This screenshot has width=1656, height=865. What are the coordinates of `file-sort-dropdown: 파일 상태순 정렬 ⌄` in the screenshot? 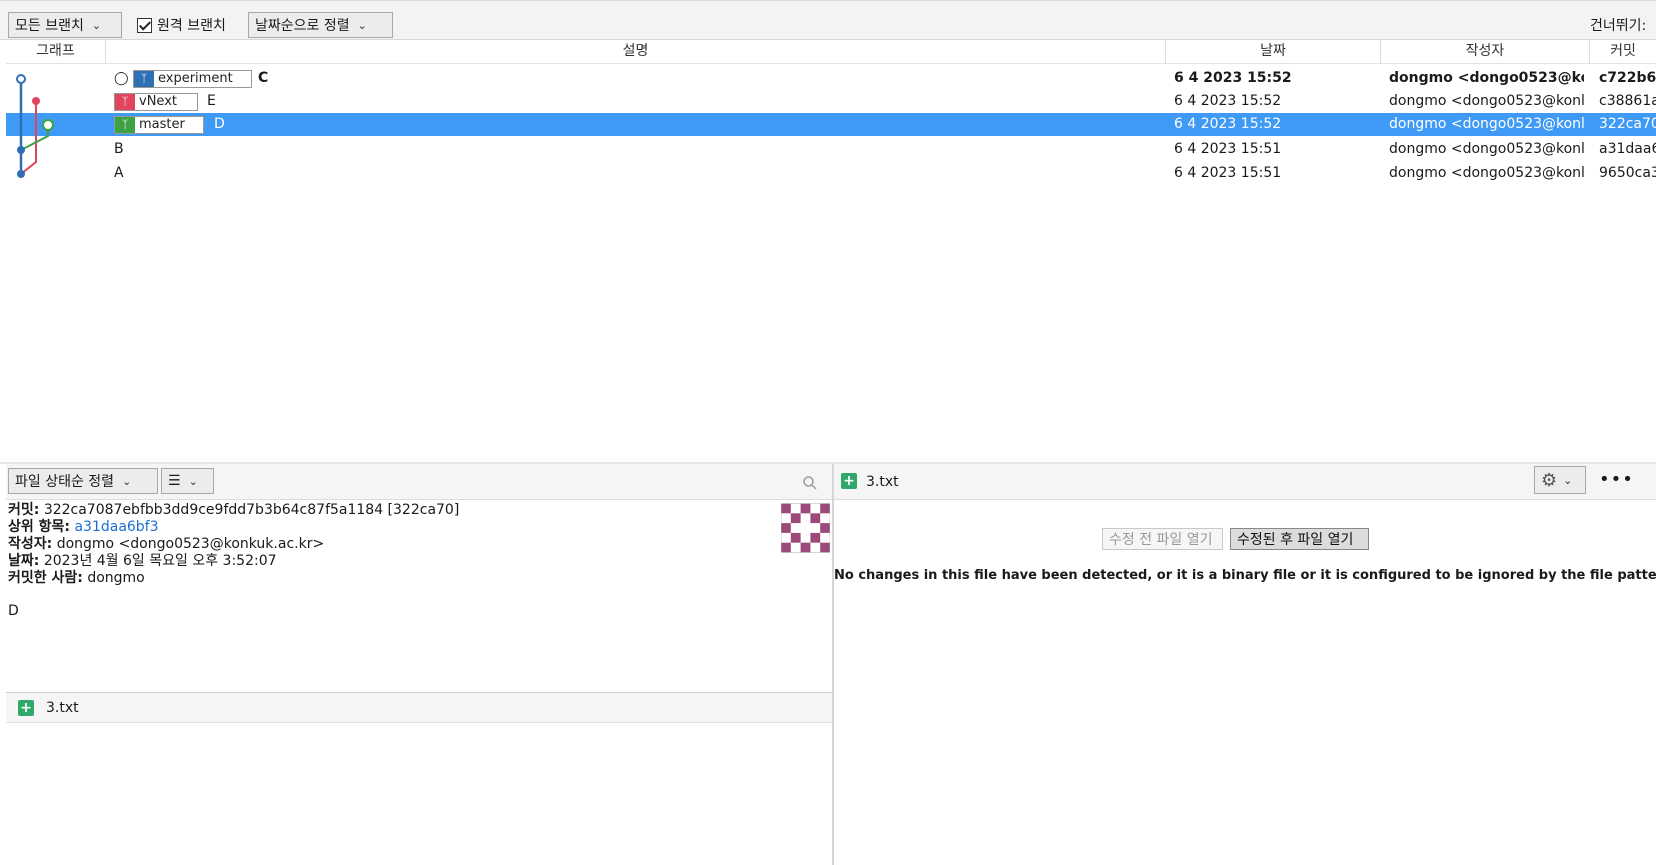 It's located at (83, 481).